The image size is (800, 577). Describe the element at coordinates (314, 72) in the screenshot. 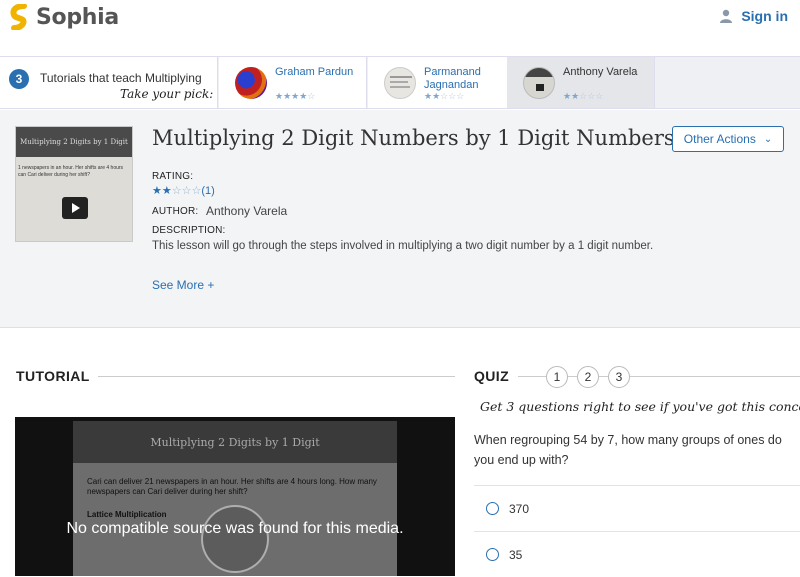

I see `tutorial-author-name: Graham Pardun` at that location.